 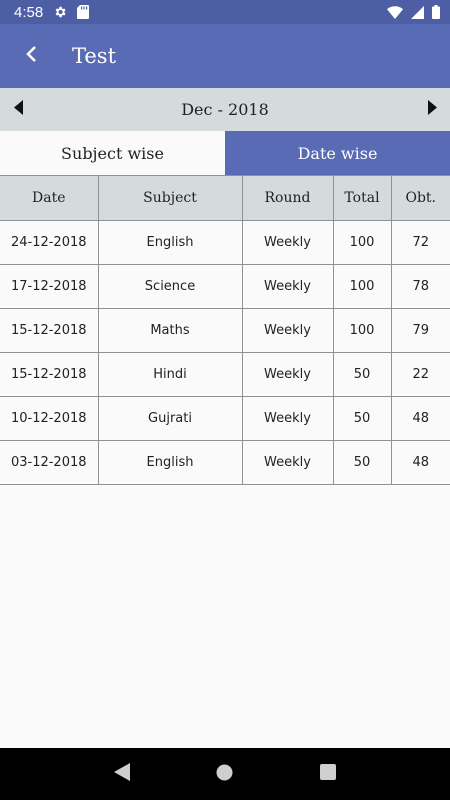 What do you see at coordinates (29, 12) in the screenshot?
I see `status-time: 4:58` at bounding box center [29, 12].